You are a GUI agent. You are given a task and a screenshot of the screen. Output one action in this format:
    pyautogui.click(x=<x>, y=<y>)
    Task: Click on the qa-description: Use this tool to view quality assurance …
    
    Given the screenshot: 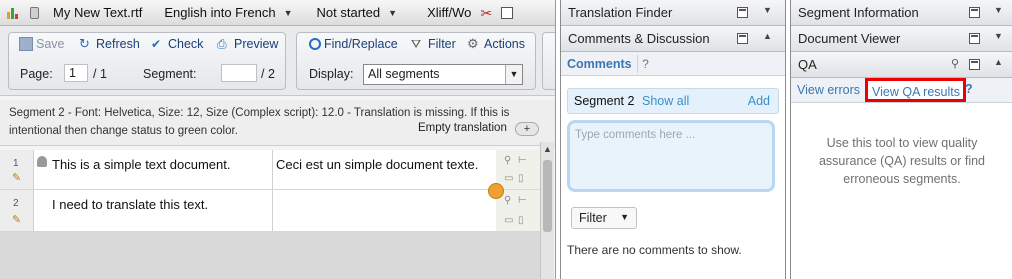 What is the action you would take?
    pyautogui.click(x=902, y=161)
    